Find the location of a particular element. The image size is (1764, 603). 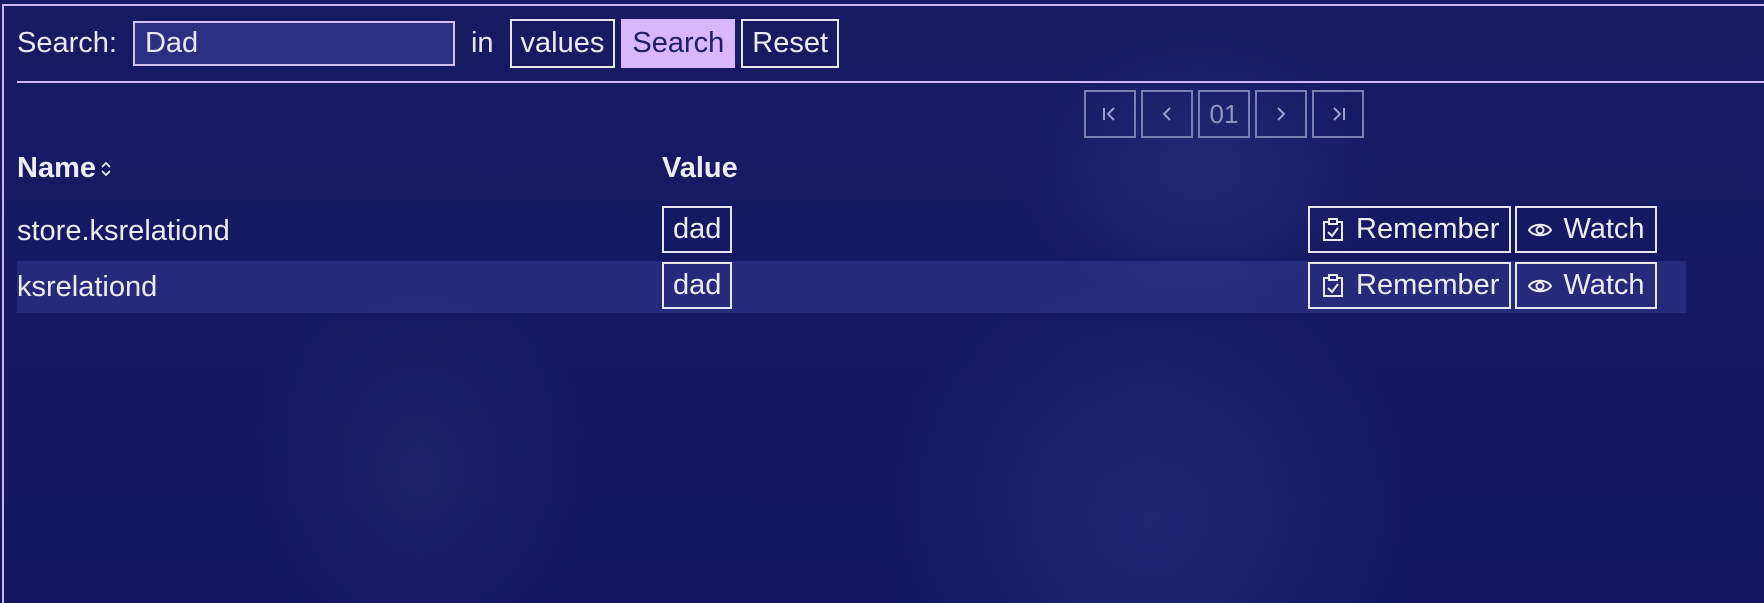

last-page-button is located at coordinates (1338, 114).